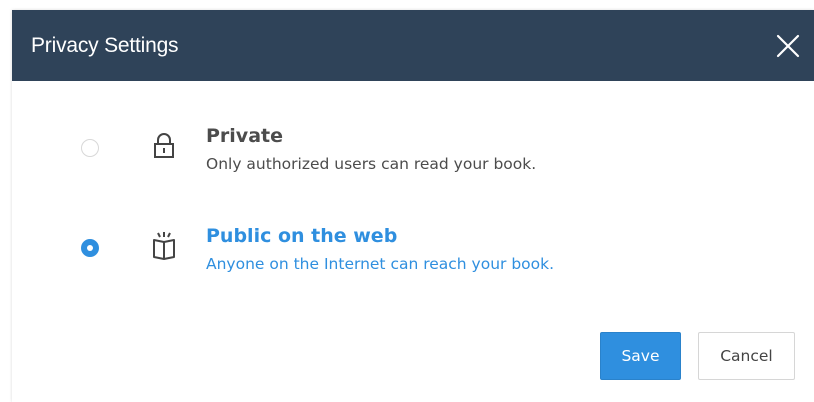  Describe the element at coordinates (302, 236) in the screenshot. I see `public-title: Public on the web` at that location.